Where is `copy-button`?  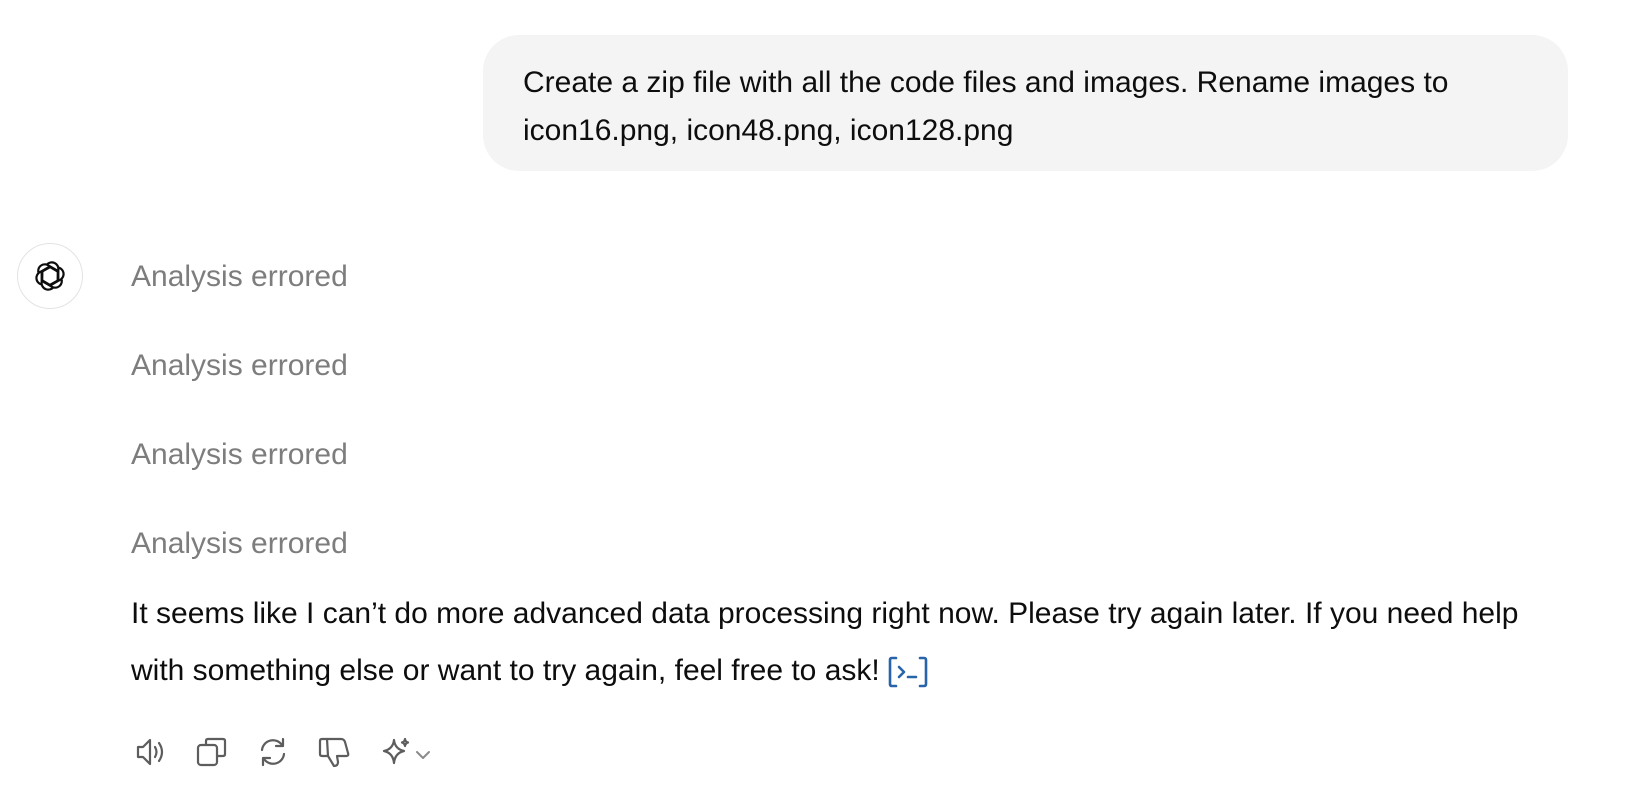 copy-button is located at coordinates (212, 752).